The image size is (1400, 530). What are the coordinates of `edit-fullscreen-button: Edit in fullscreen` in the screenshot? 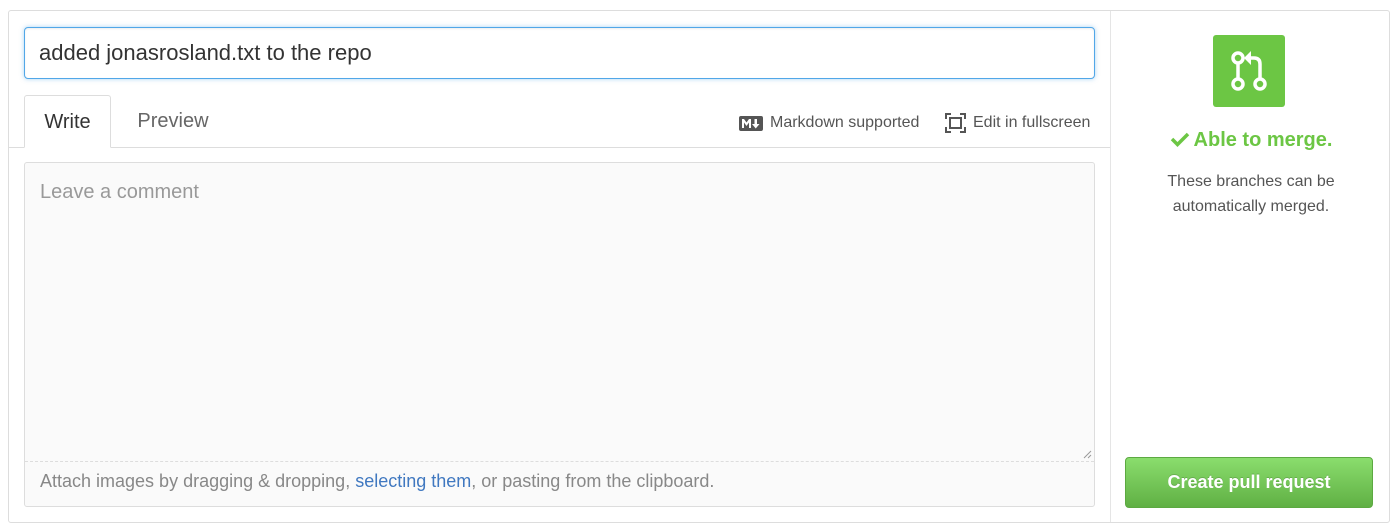 It's located at (1017, 123).